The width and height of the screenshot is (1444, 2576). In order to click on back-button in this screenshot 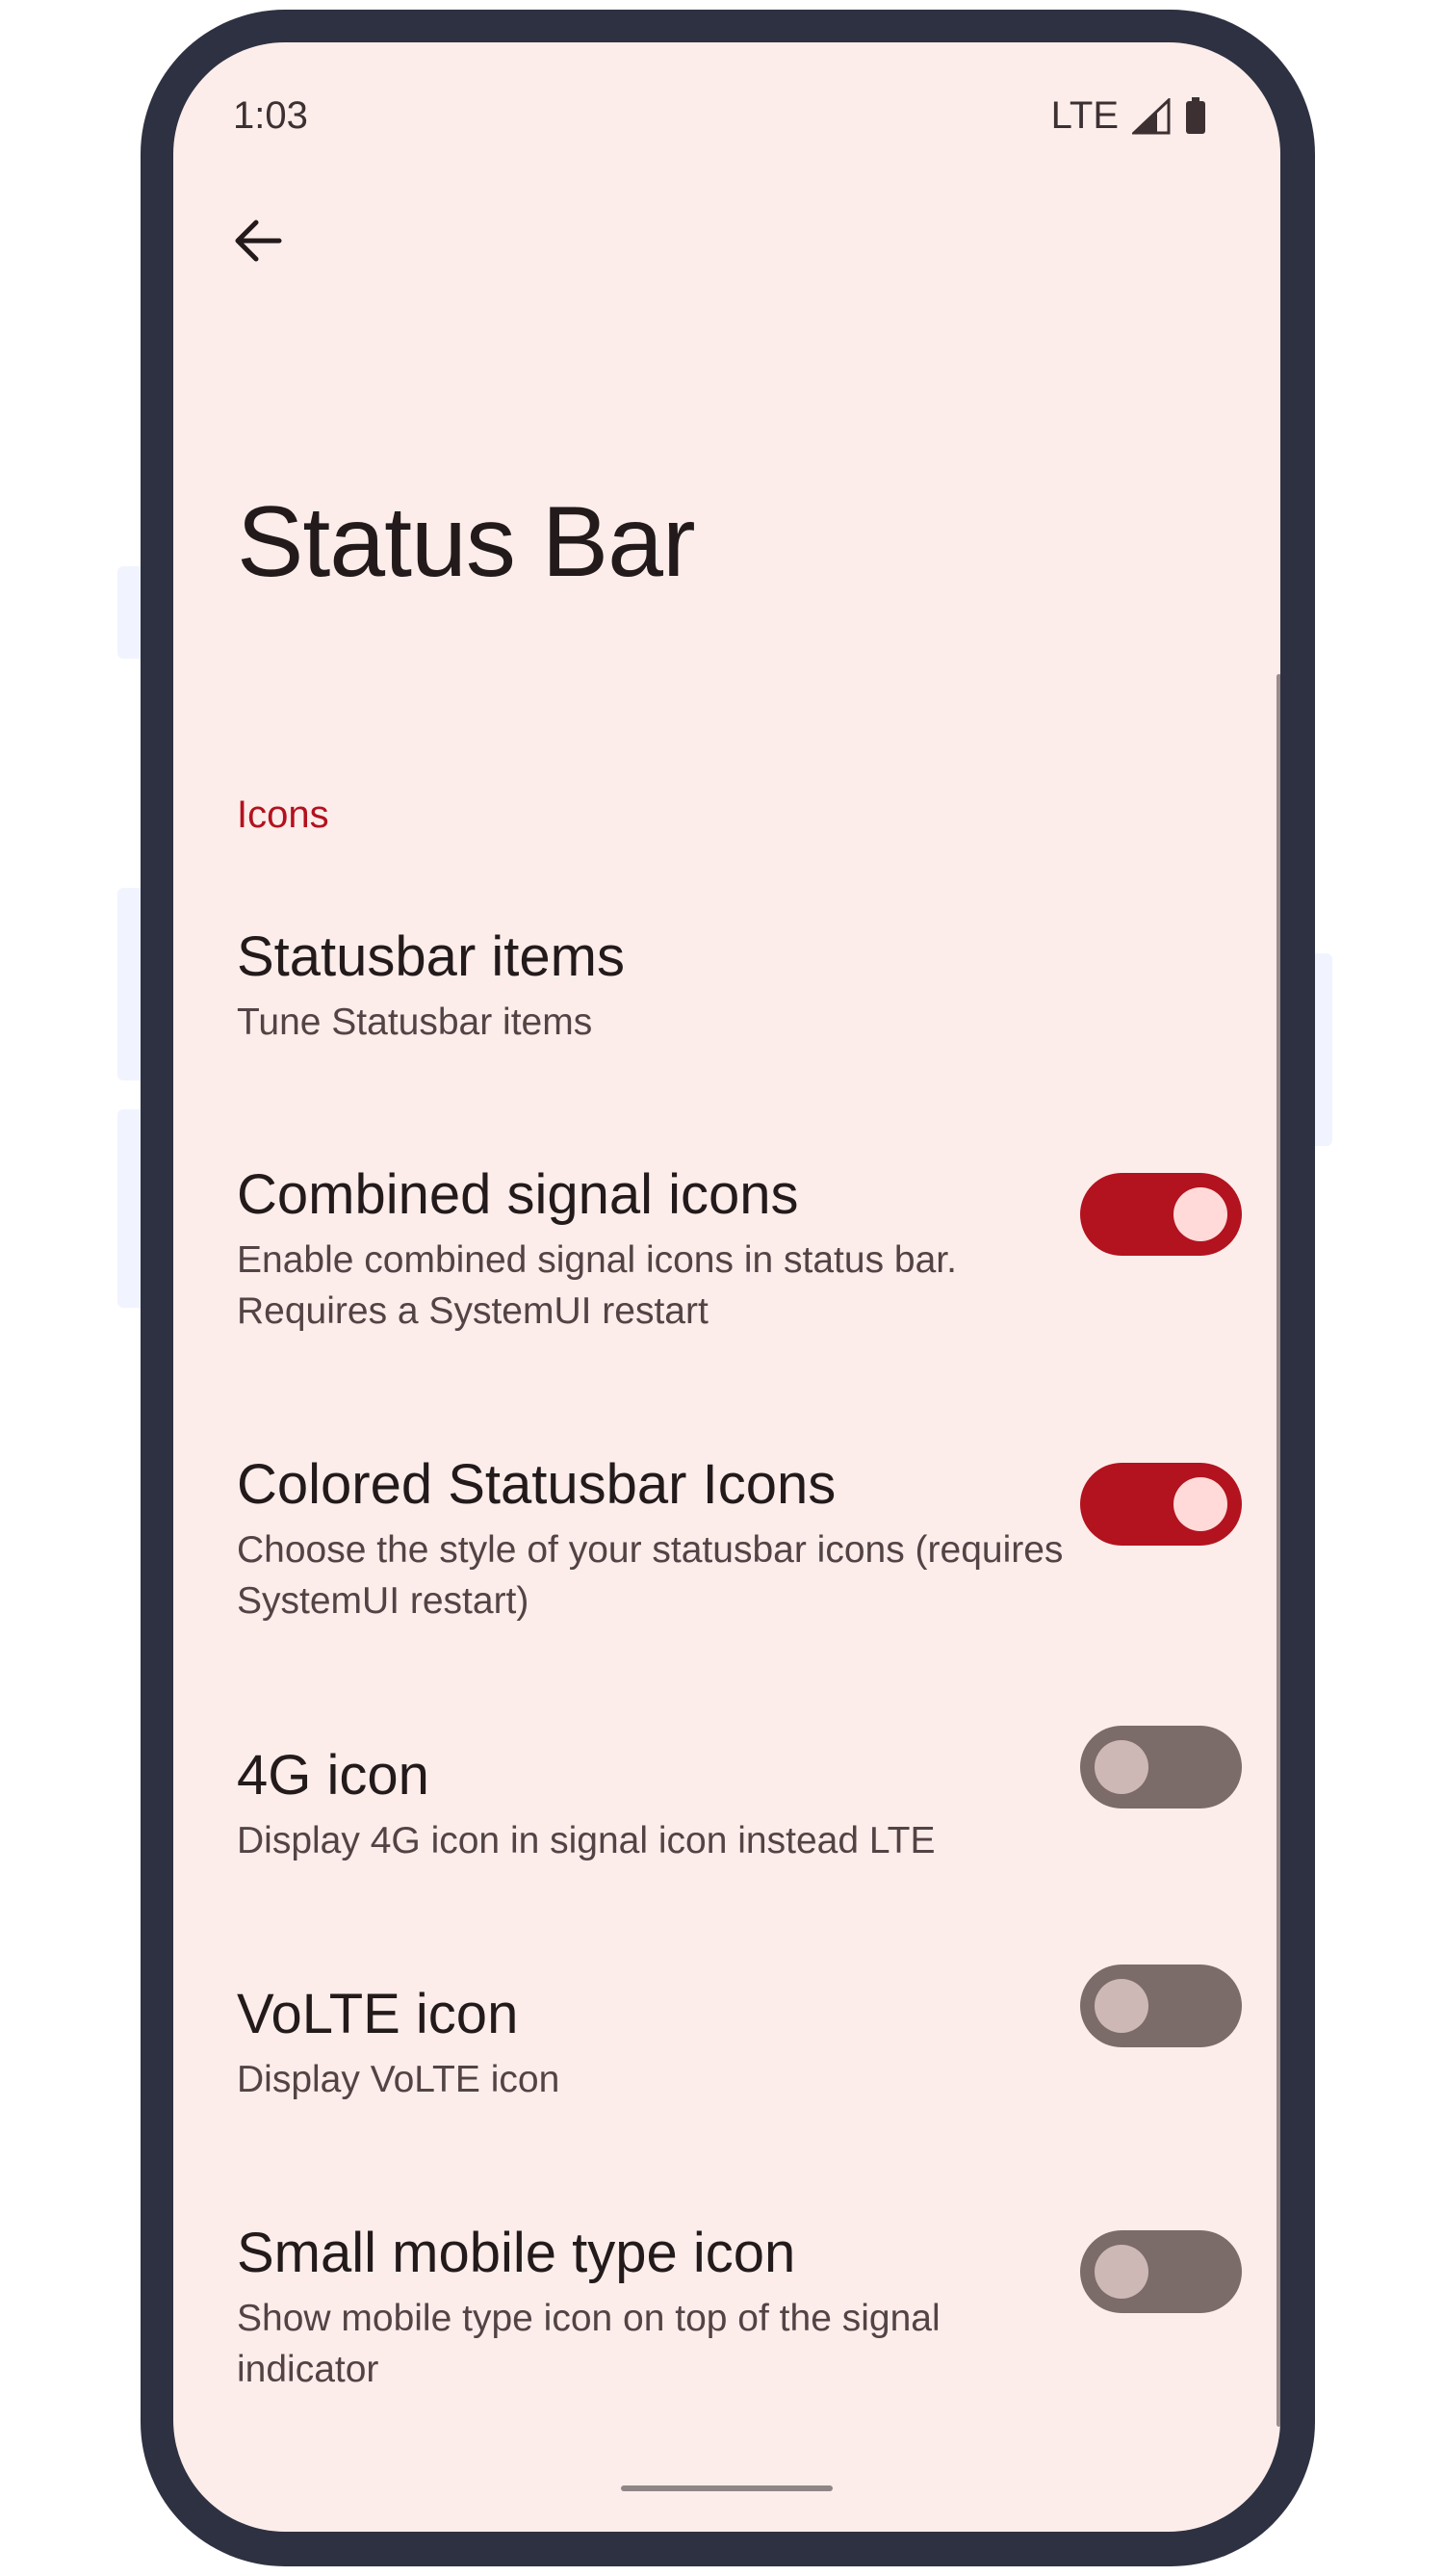, I will do `click(258, 242)`.